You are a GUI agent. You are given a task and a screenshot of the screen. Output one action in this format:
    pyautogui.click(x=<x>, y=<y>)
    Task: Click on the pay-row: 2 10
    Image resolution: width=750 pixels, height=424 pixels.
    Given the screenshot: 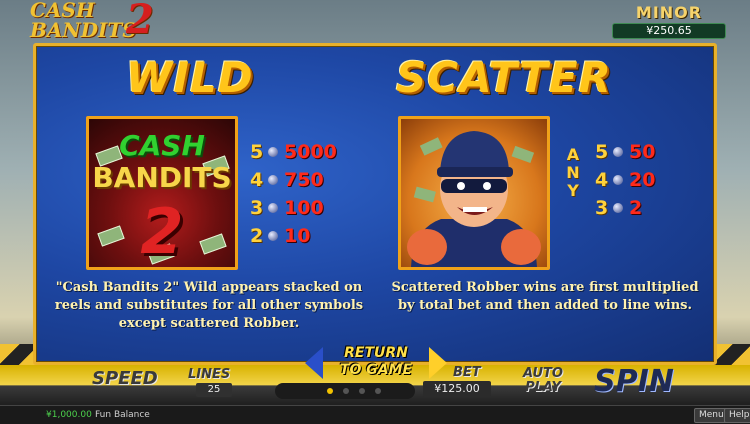 What is the action you would take?
    pyautogui.click(x=293, y=236)
    